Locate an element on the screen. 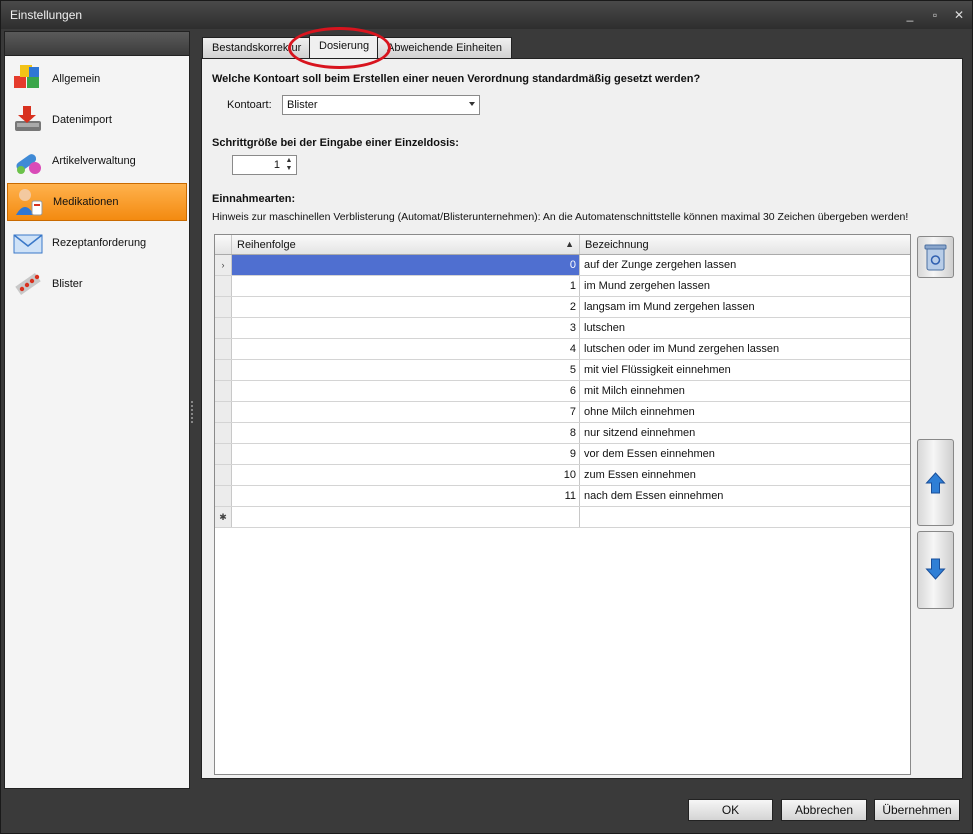 This screenshot has height=834, width=973. apply-button: Übernehmen is located at coordinates (917, 810).